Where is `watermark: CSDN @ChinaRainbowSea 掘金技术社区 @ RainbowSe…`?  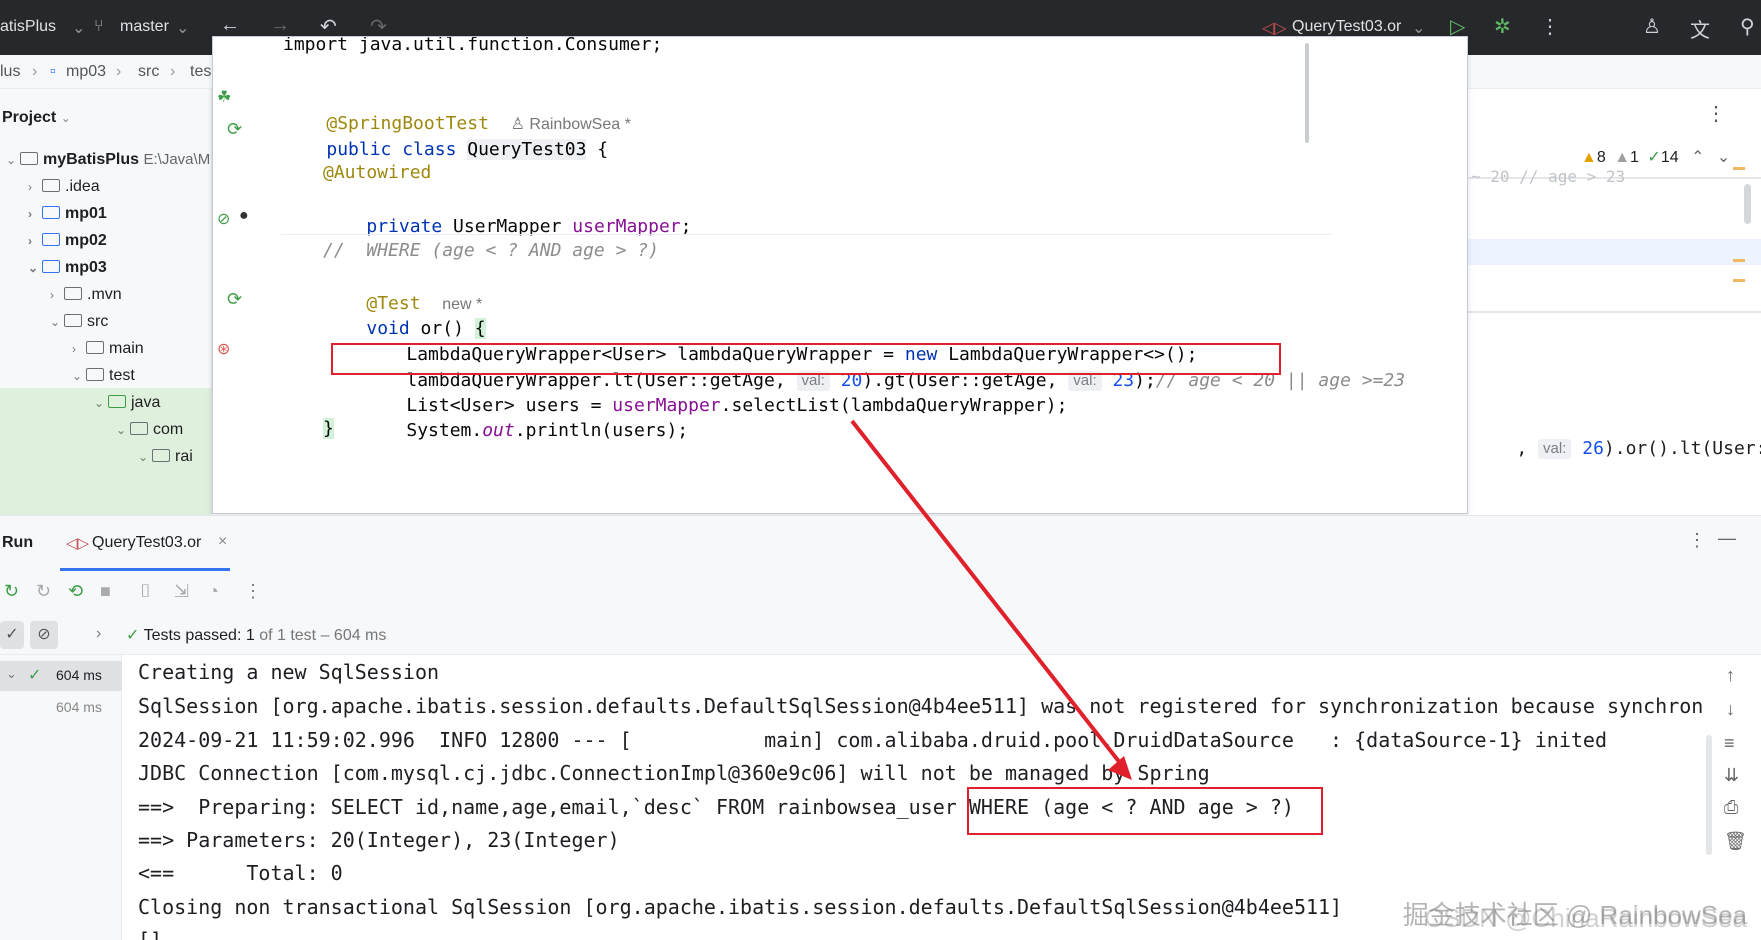 watermark: CSDN @ChinaRainbowSea 掘金技术社区 @ RainbowSe… is located at coordinates (1574, 916).